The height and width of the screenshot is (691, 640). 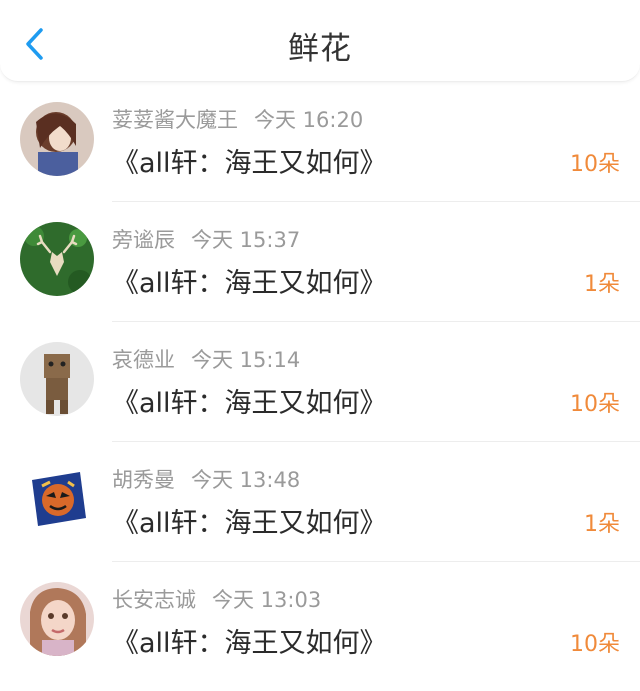 What do you see at coordinates (267, 600) in the screenshot?
I see `timestamp: 今天 13:03` at bounding box center [267, 600].